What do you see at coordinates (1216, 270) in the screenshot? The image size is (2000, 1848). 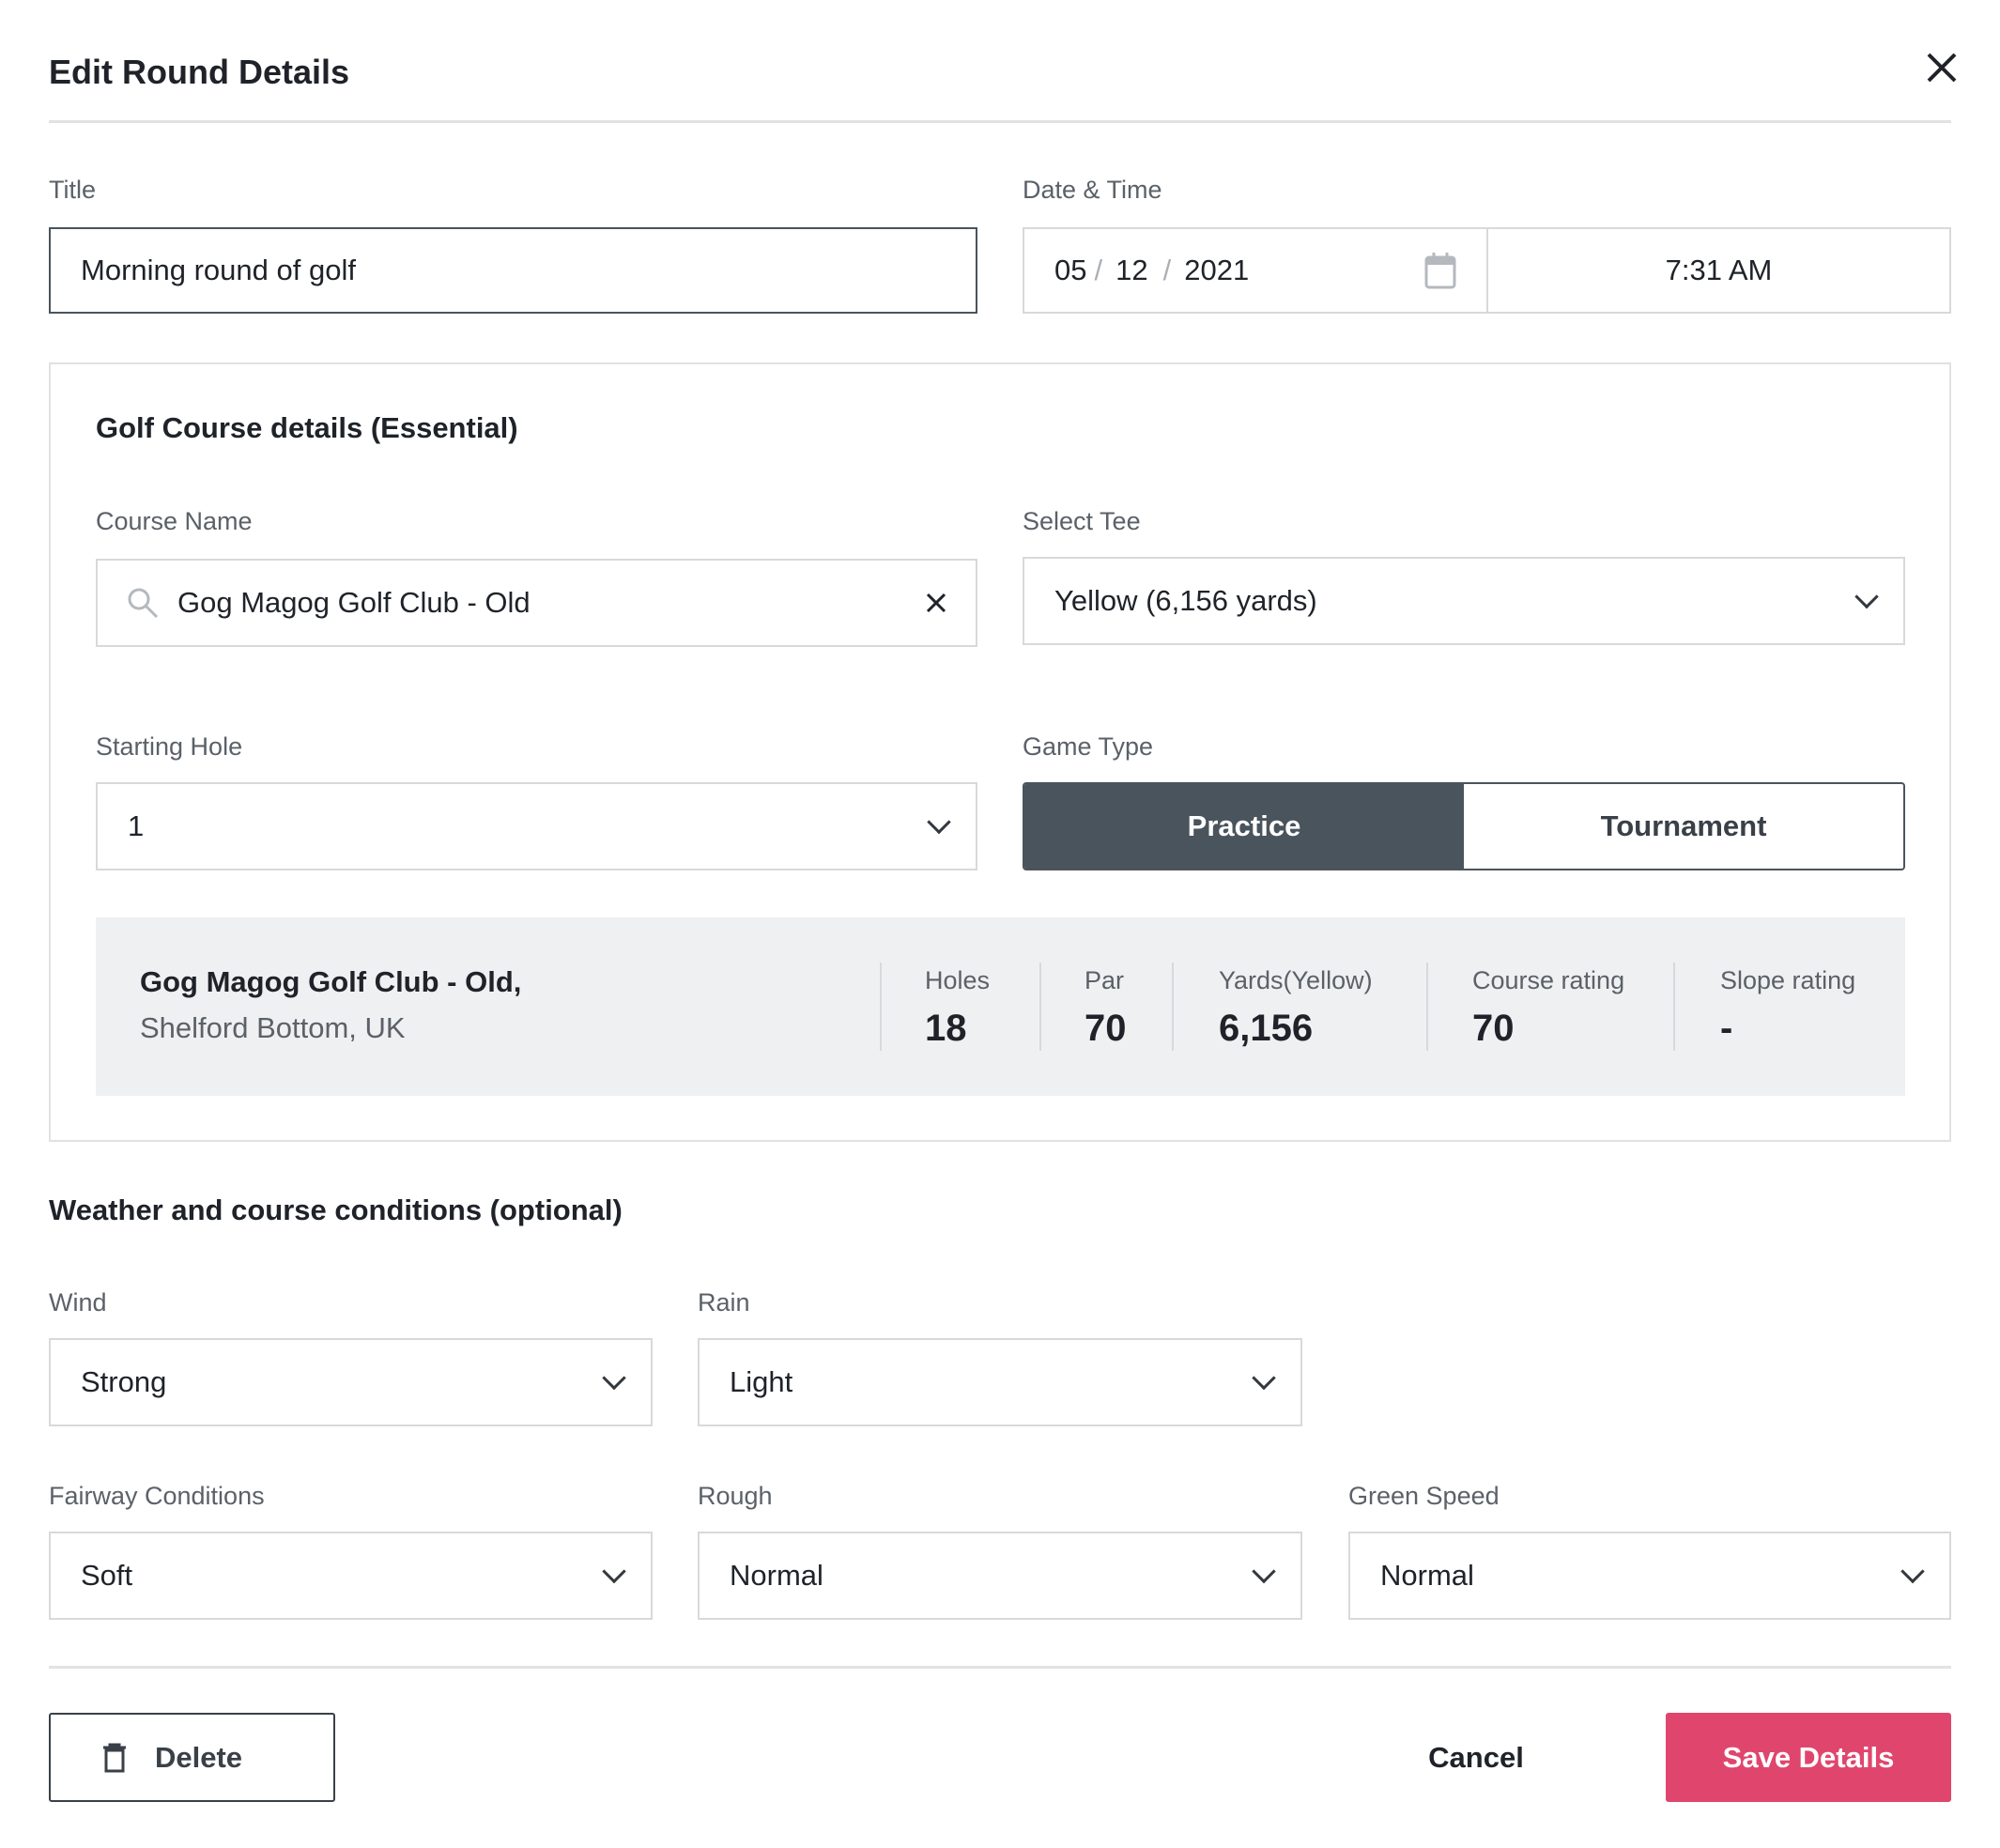 I see `date-year: 2021` at bounding box center [1216, 270].